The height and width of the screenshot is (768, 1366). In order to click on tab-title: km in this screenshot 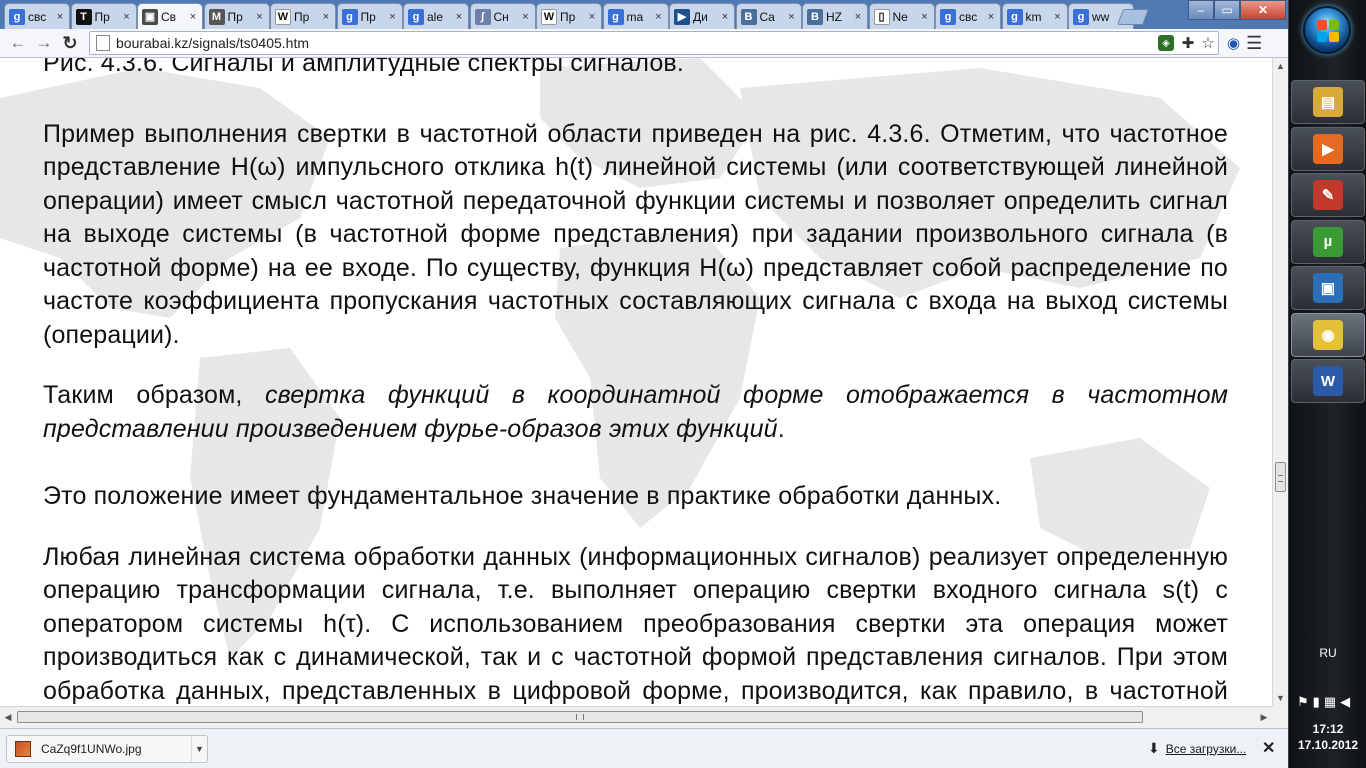, I will do `click(1033, 16)`.